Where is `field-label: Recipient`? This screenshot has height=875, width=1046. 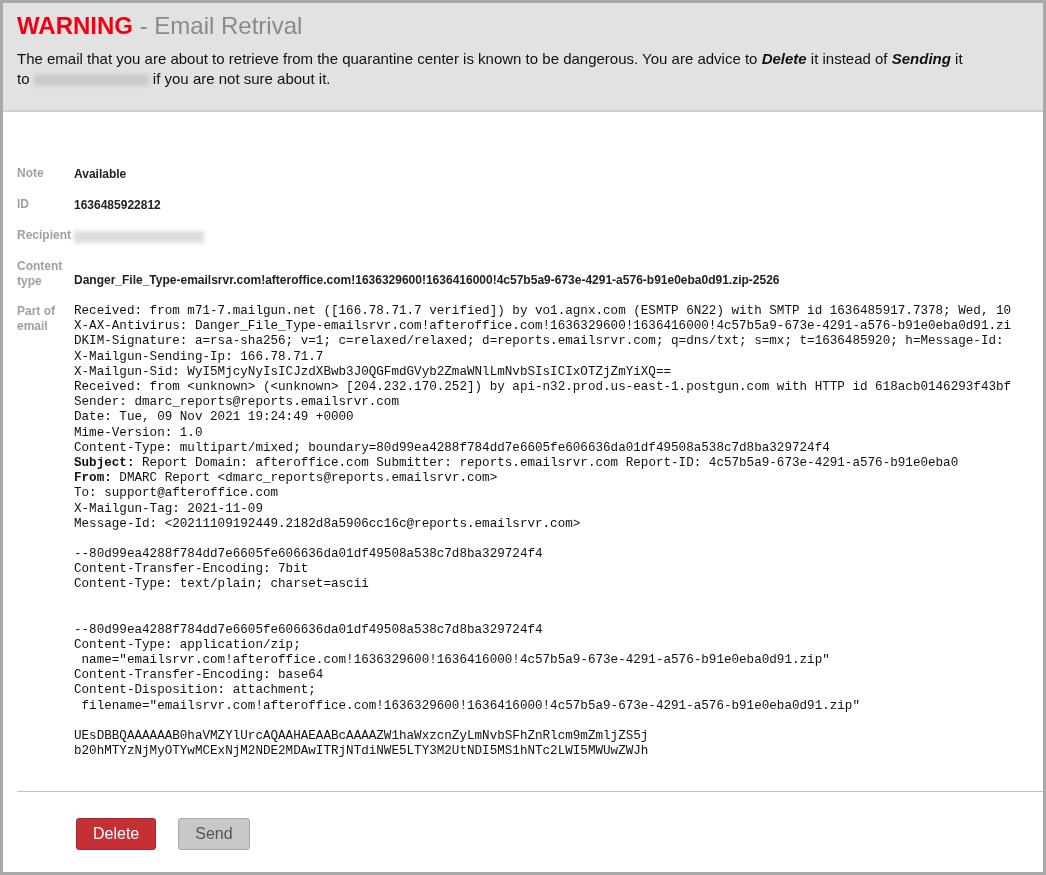 field-label: Recipient is located at coordinates (44, 236).